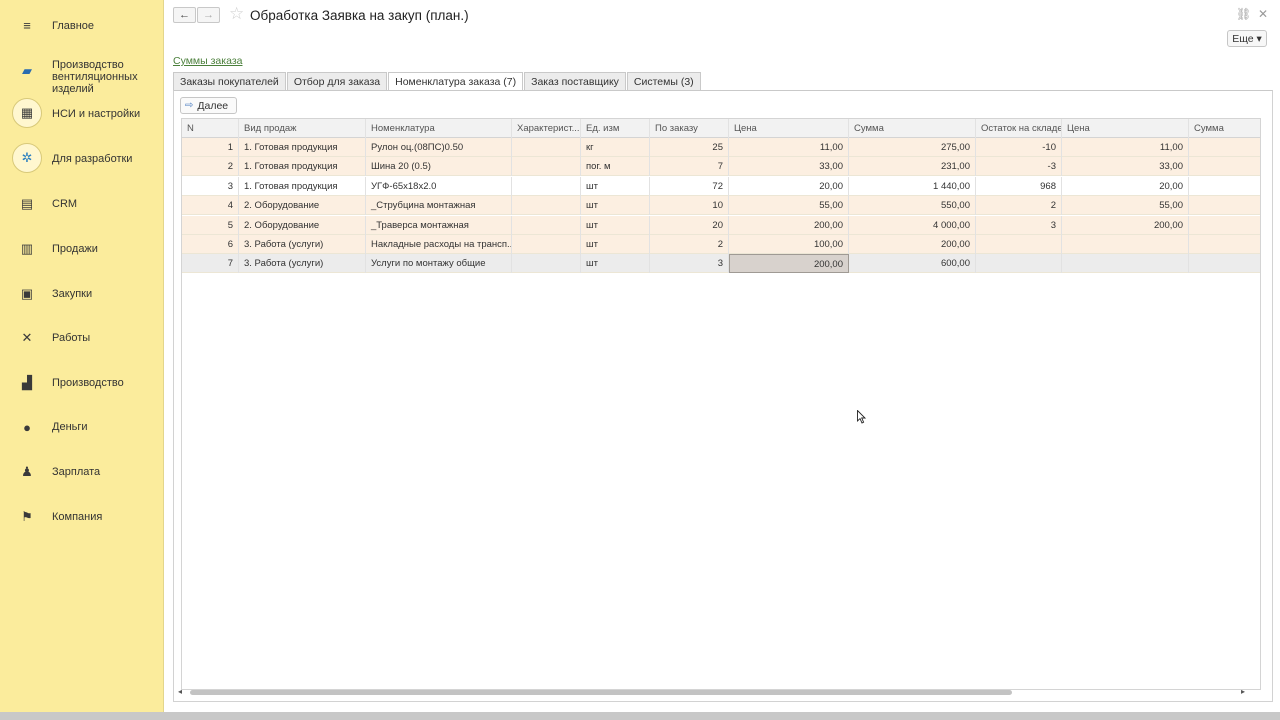 Image resolution: width=1280 pixels, height=720 pixels. I want to click on cell-price: 55,00, so click(789, 206).